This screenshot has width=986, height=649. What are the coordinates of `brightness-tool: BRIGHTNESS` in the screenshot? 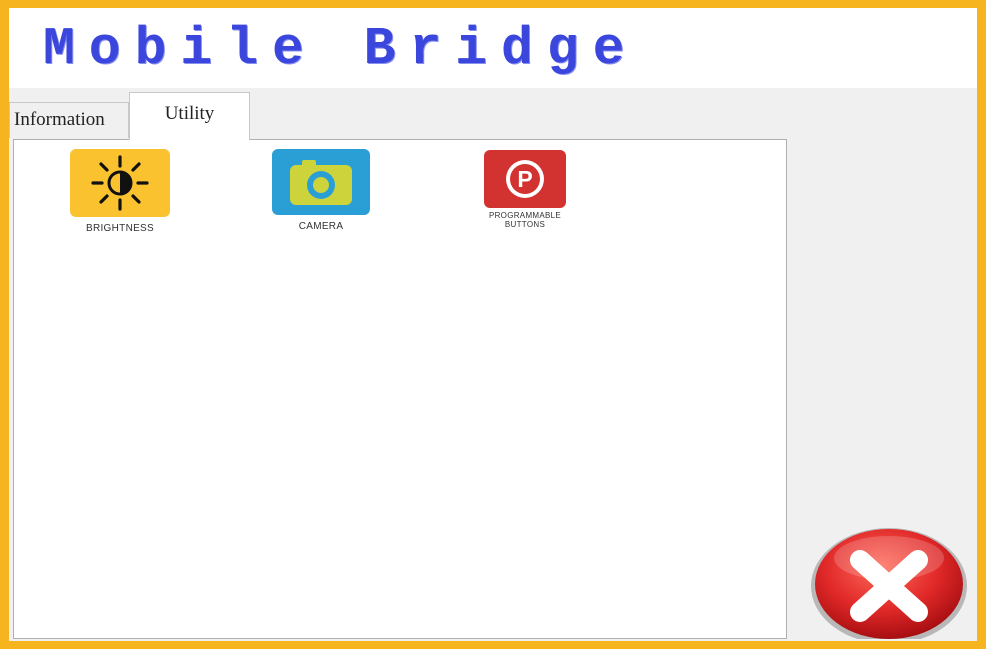 It's located at (120, 191).